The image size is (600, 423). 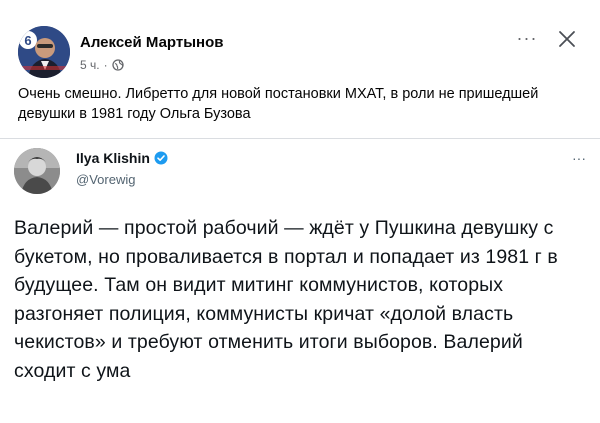 I want to click on verified-badge-icon, so click(x=161, y=158).